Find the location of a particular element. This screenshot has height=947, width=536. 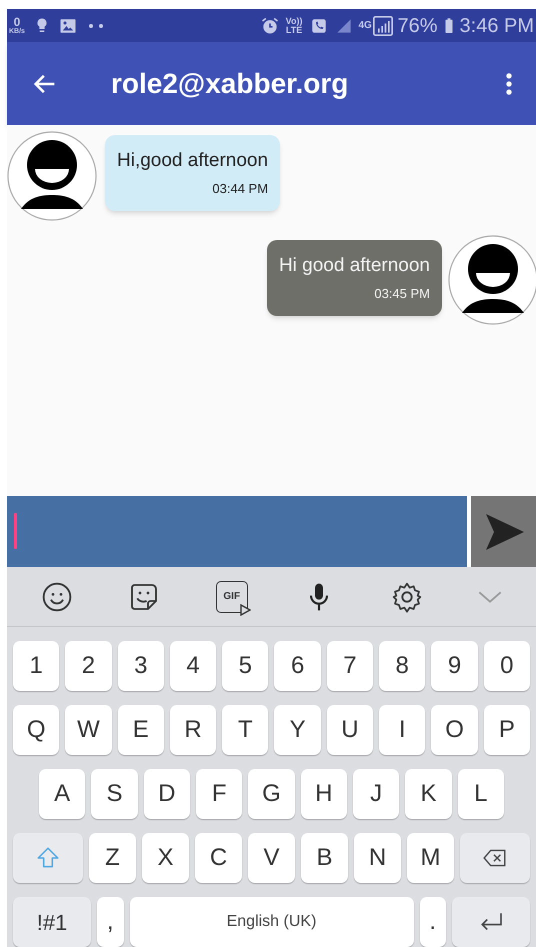

keyboard-key: Y is located at coordinates (297, 730).